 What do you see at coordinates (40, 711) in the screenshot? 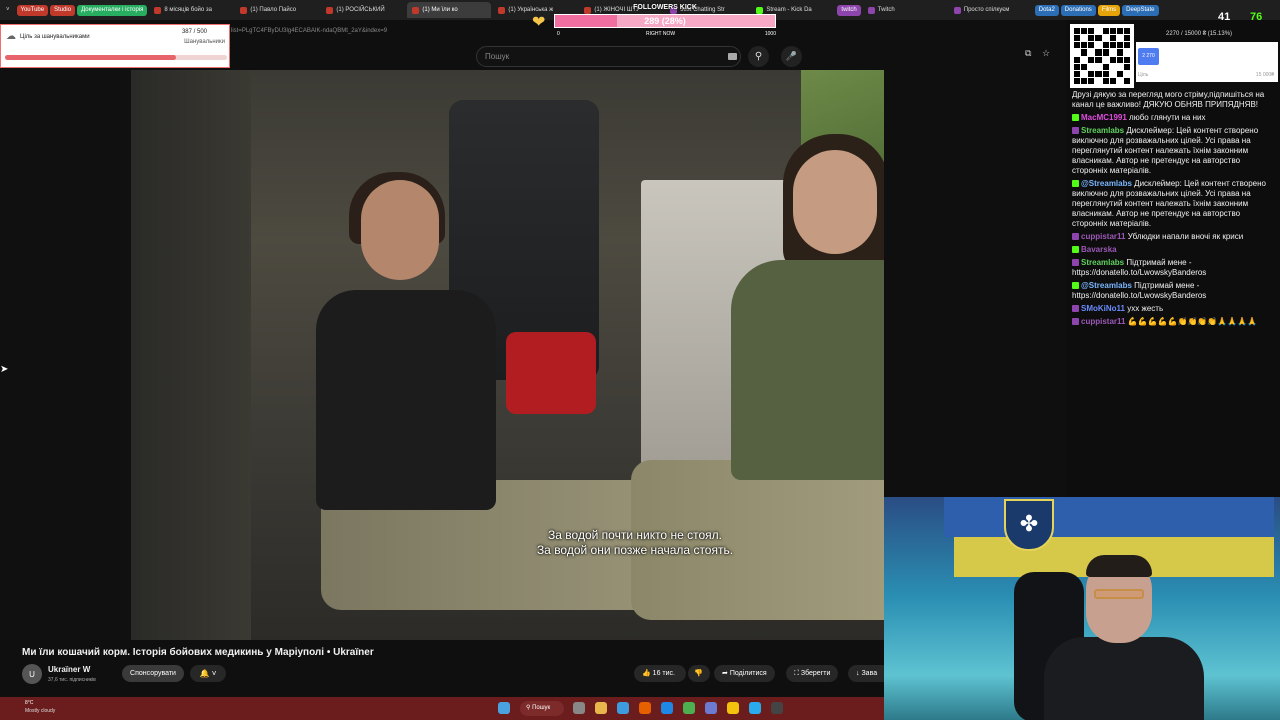
I see `weather-desc: Mostly cloudy` at bounding box center [40, 711].